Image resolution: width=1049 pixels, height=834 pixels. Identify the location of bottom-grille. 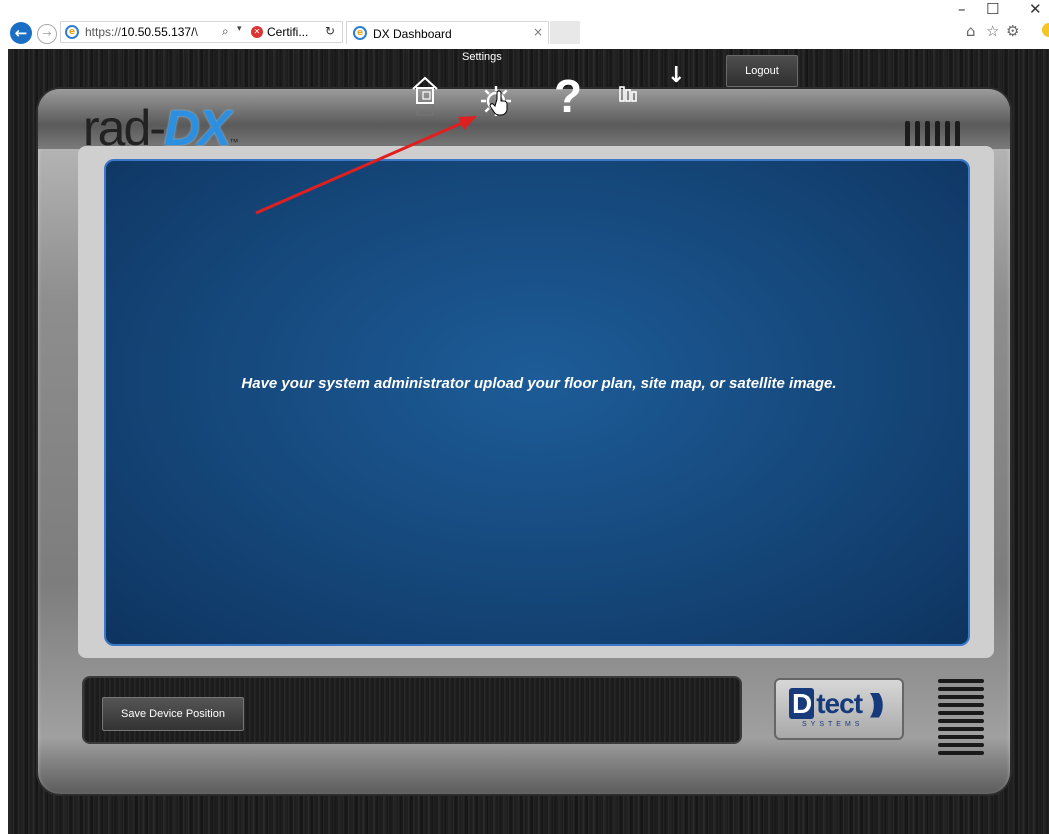
(961, 719).